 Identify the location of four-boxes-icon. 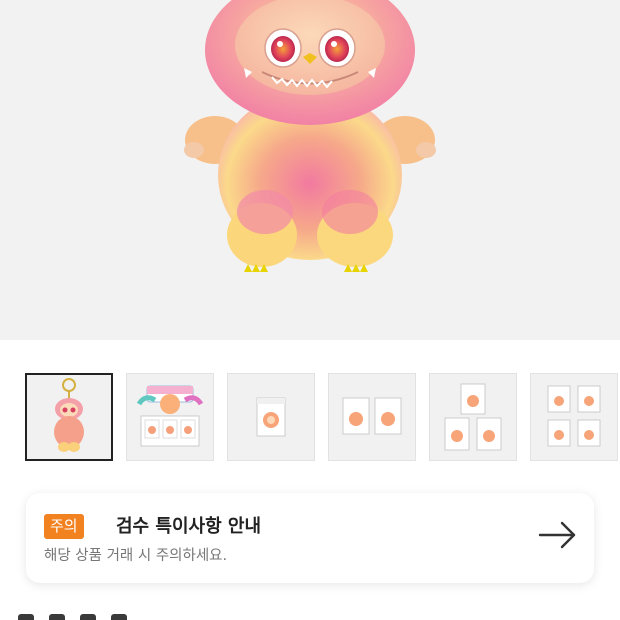
(574, 416).